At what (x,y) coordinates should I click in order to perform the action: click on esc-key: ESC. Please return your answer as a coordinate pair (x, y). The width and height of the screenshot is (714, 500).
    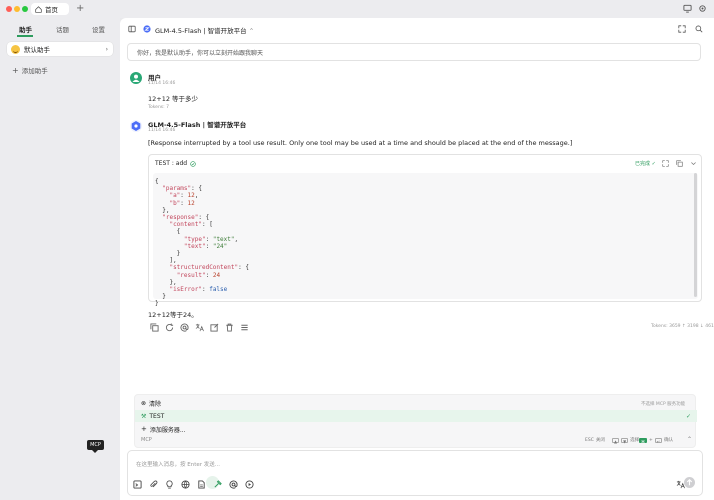
    Looking at the image, I should click on (589, 440).